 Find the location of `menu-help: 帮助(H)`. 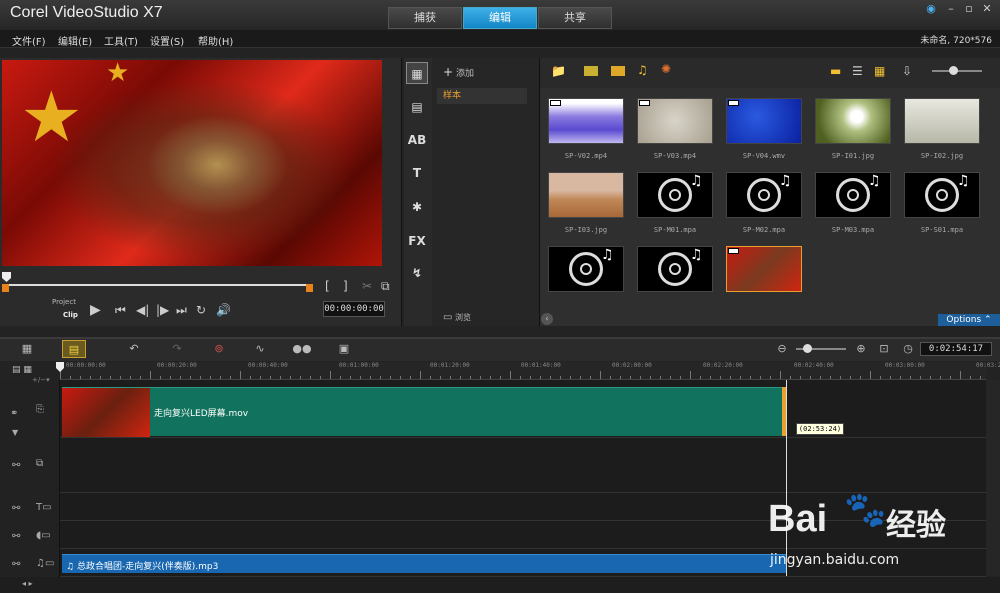

menu-help: 帮助(H) is located at coordinates (215, 40).